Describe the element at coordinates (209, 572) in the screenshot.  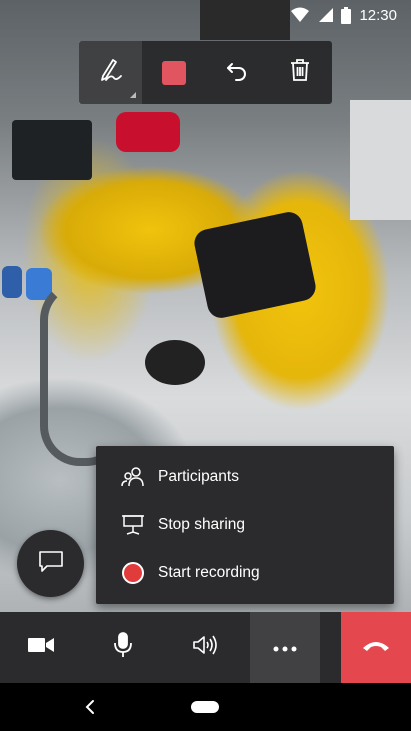
I see `menu-item-label: Start recording` at that location.